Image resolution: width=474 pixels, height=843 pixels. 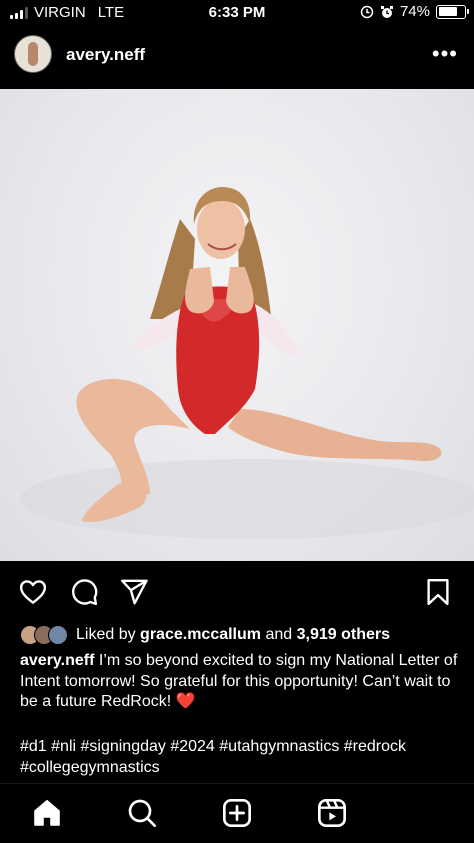 I want to click on liked-by: Liked by grace.mccallum and 3,919 others, so click(x=205, y=635).